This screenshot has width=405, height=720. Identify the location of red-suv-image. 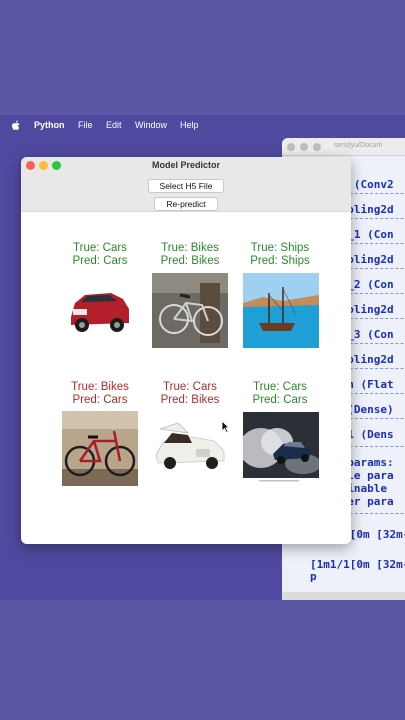
(100, 309).